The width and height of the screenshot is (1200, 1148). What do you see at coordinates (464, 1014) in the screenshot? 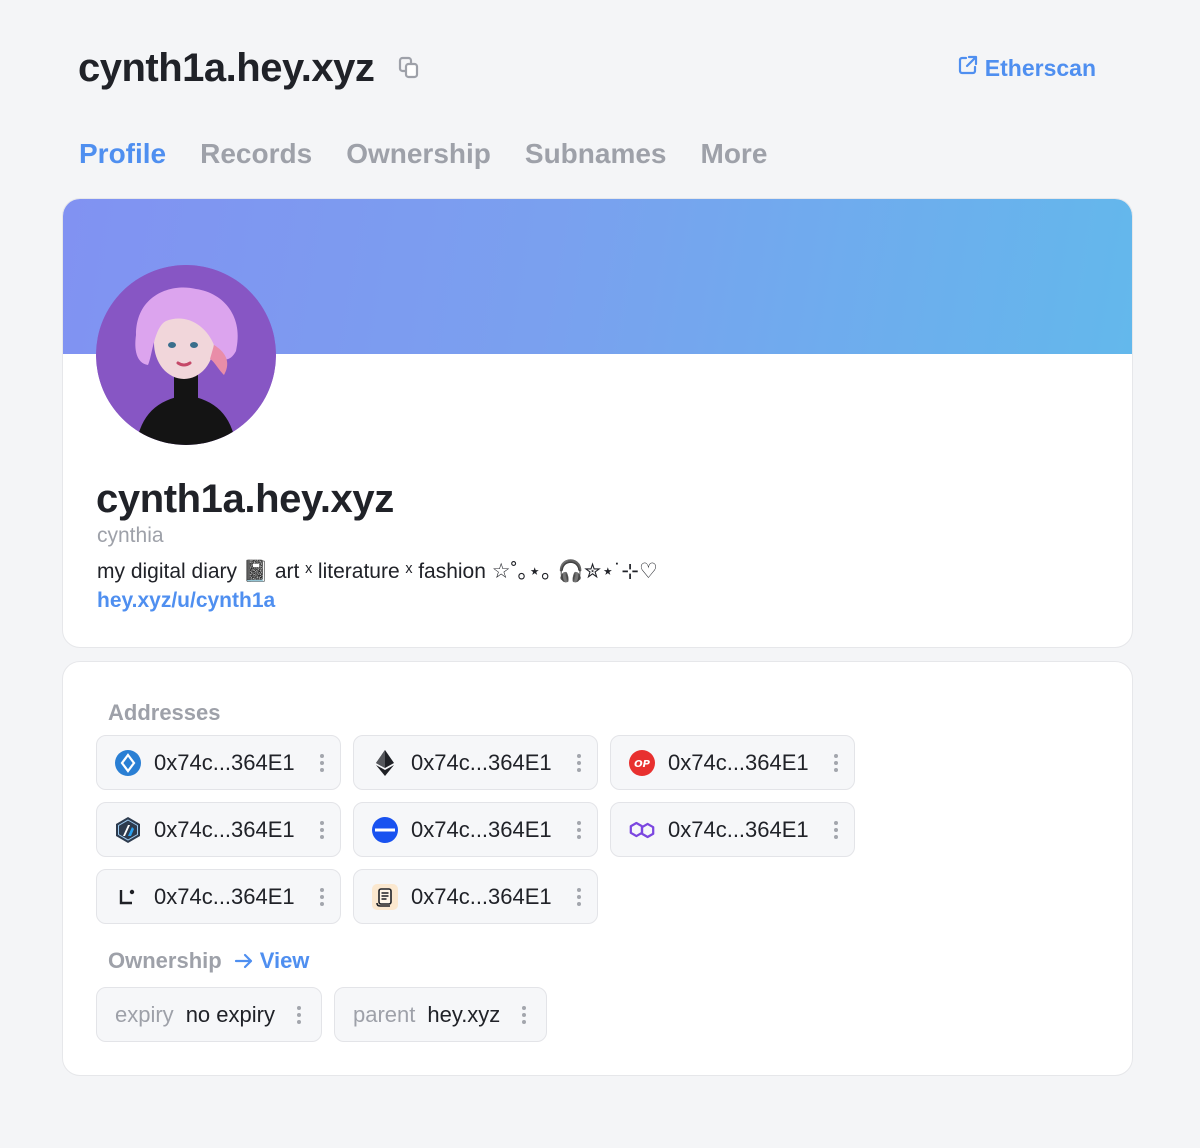
I see `parent-value: hey.xyz` at bounding box center [464, 1014].